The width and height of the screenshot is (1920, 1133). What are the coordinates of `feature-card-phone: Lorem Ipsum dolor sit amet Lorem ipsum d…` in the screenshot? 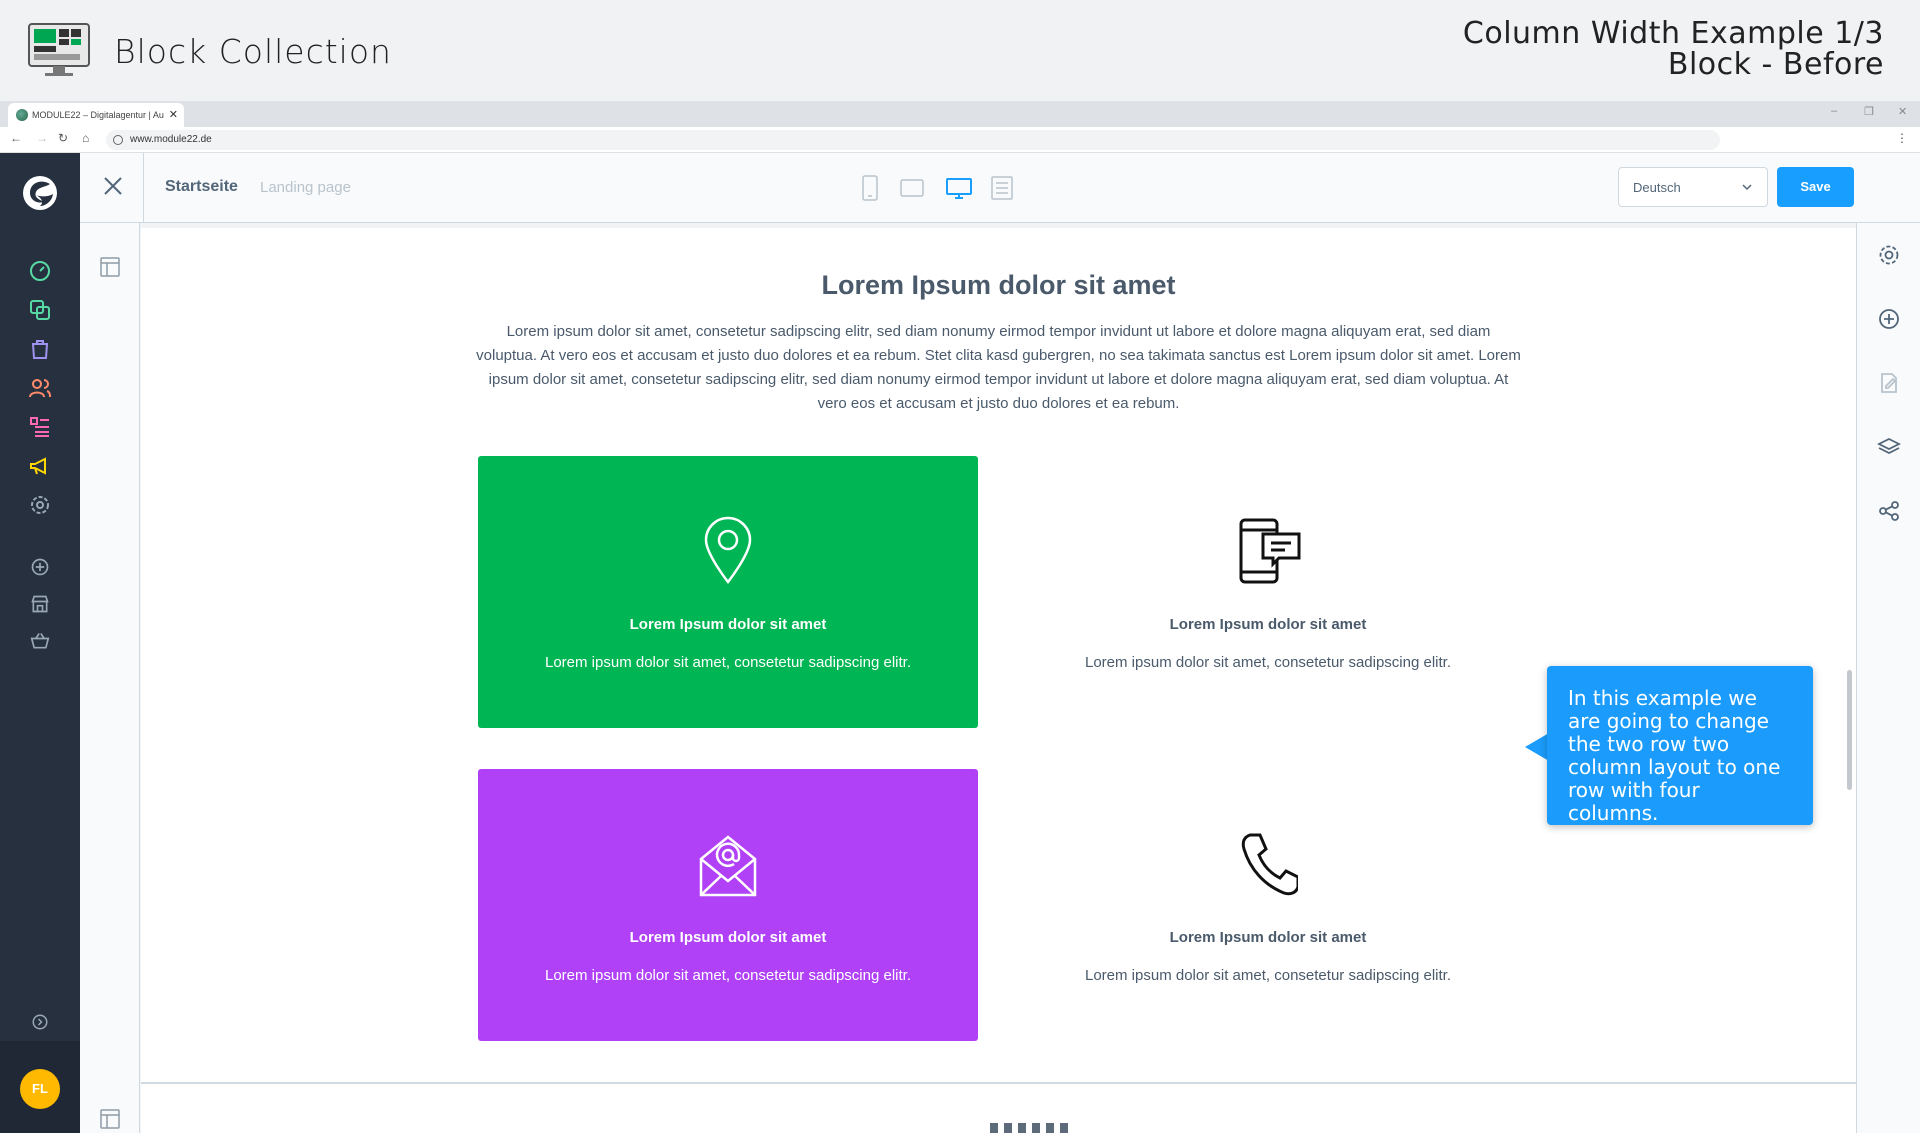 It's located at (1268, 905).